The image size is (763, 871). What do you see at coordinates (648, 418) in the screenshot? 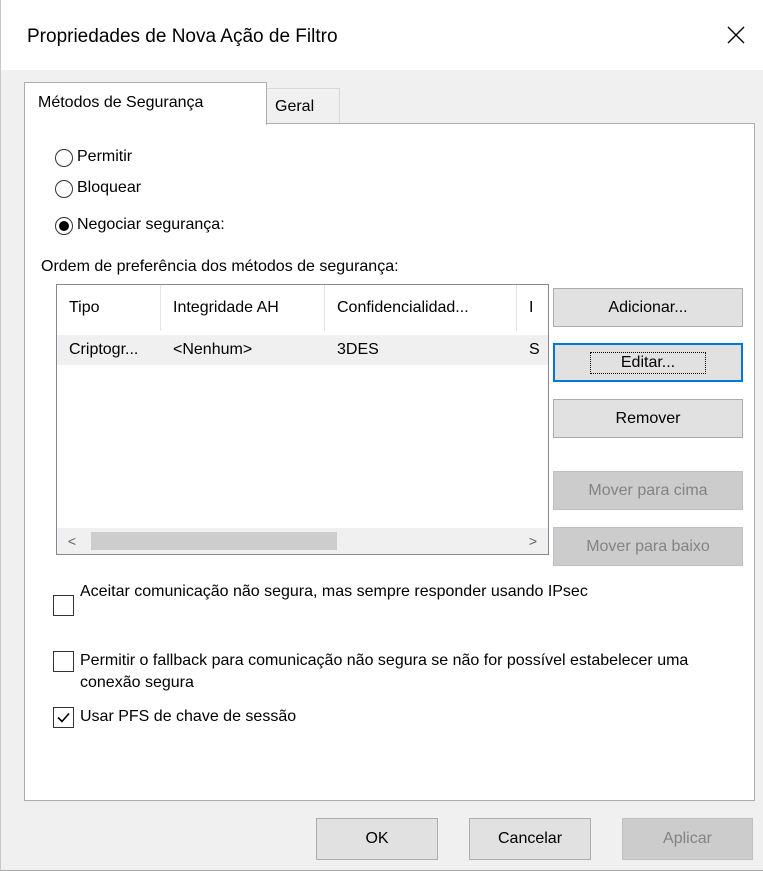
I see `remove-button: Remover` at bounding box center [648, 418].